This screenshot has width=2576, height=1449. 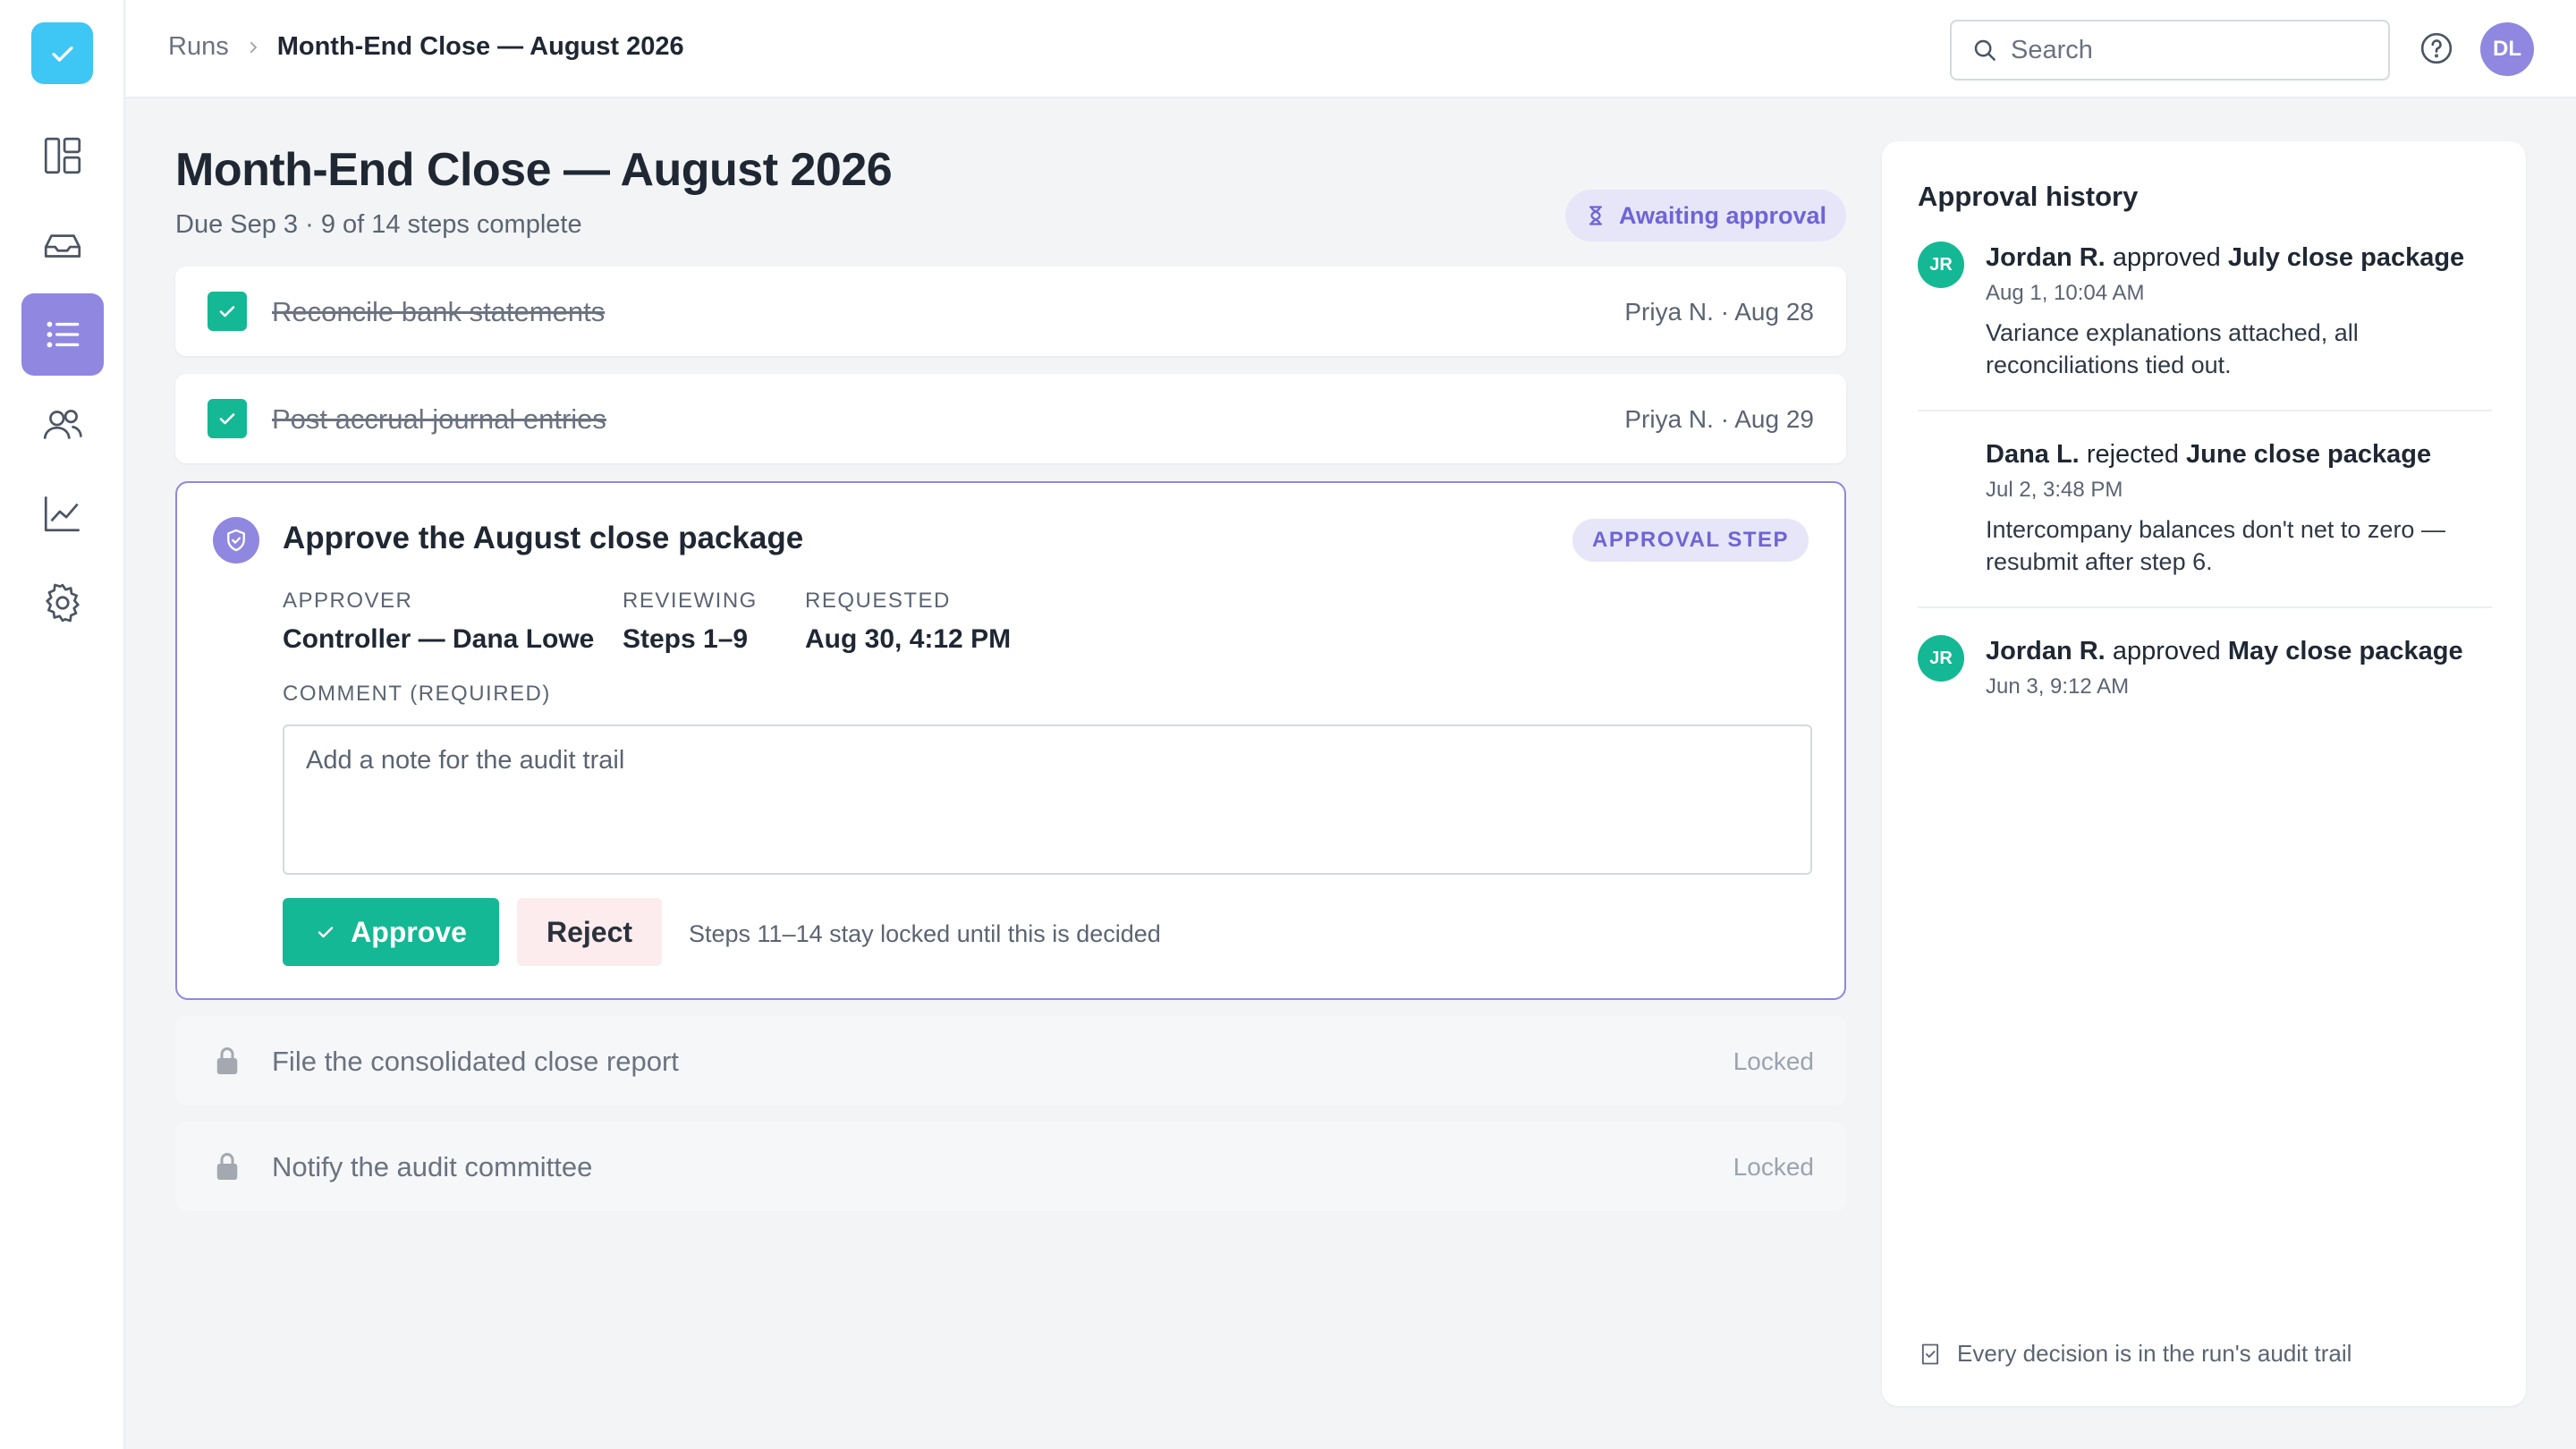 I want to click on breadcrumb-runs-link: Runs, so click(x=198, y=47).